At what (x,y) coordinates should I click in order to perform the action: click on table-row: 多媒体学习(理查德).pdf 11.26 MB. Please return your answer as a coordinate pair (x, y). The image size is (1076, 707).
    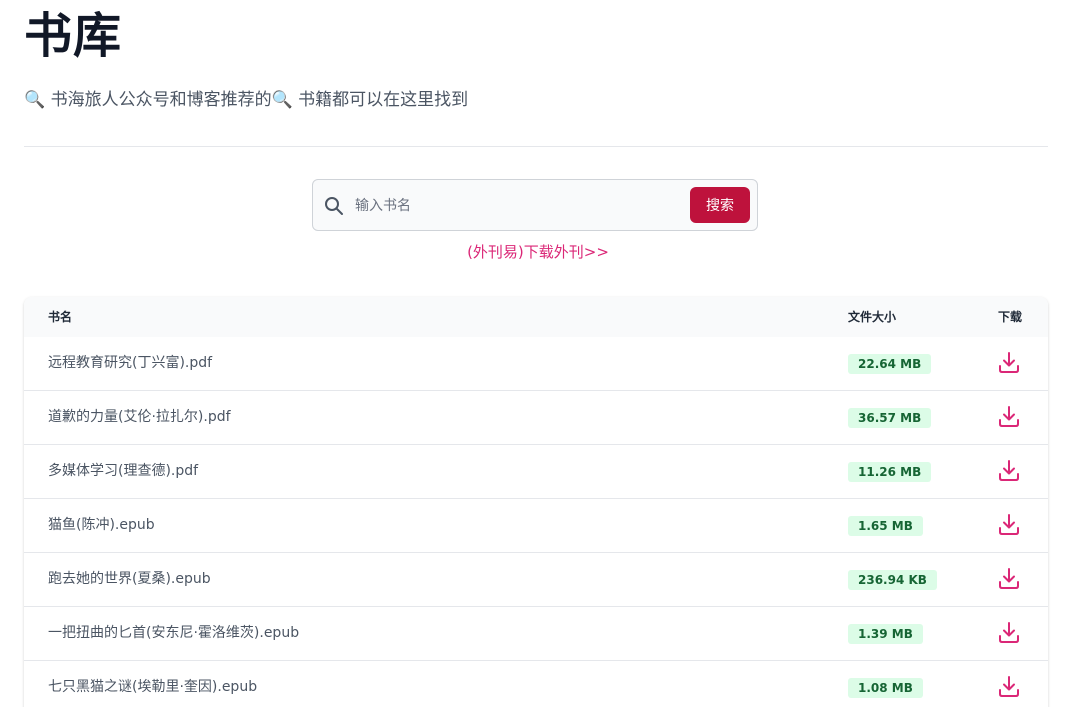
    Looking at the image, I should click on (536, 472).